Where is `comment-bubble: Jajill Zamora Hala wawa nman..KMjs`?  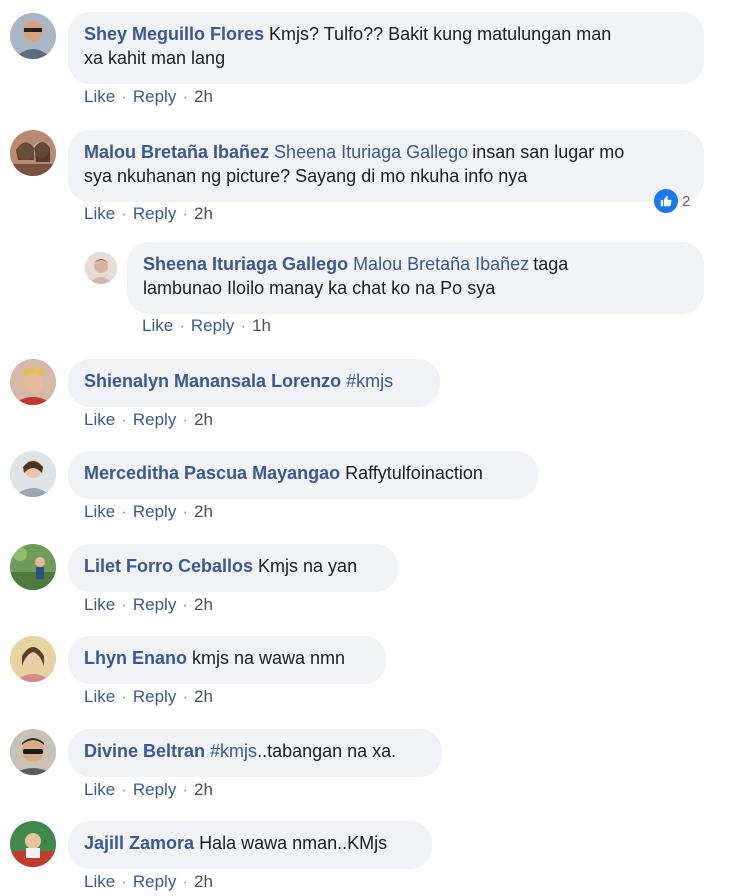
comment-bubble: Jajill Zamora Hala wawa nman..KMjs is located at coordinates (250, 845).